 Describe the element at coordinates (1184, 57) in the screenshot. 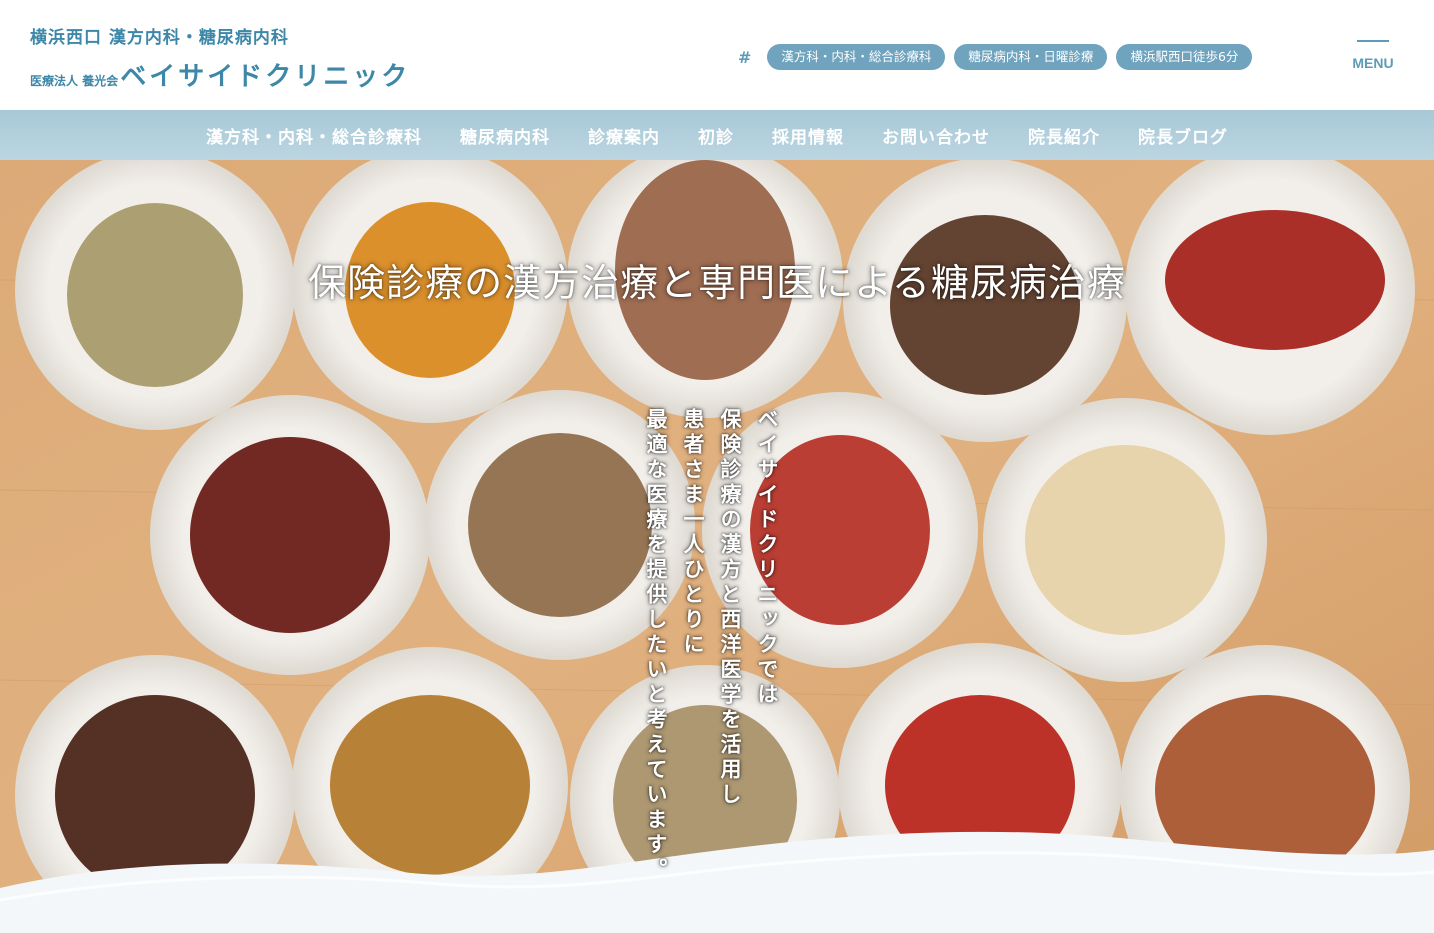

I see `tag-access: 横浜駅西口徒歩6分` at that location.